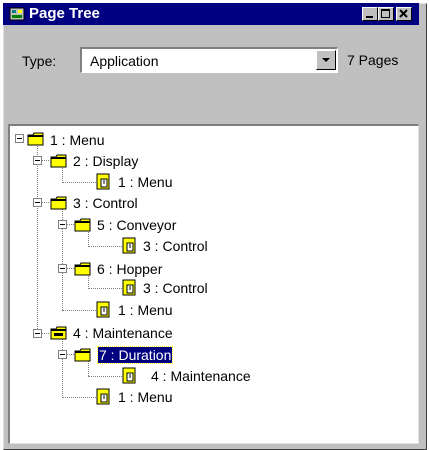 This screenshot has width=429, height=450. Describe the element at coordinates (17, 14) in the screenshot. I see `app-icon` at that location.